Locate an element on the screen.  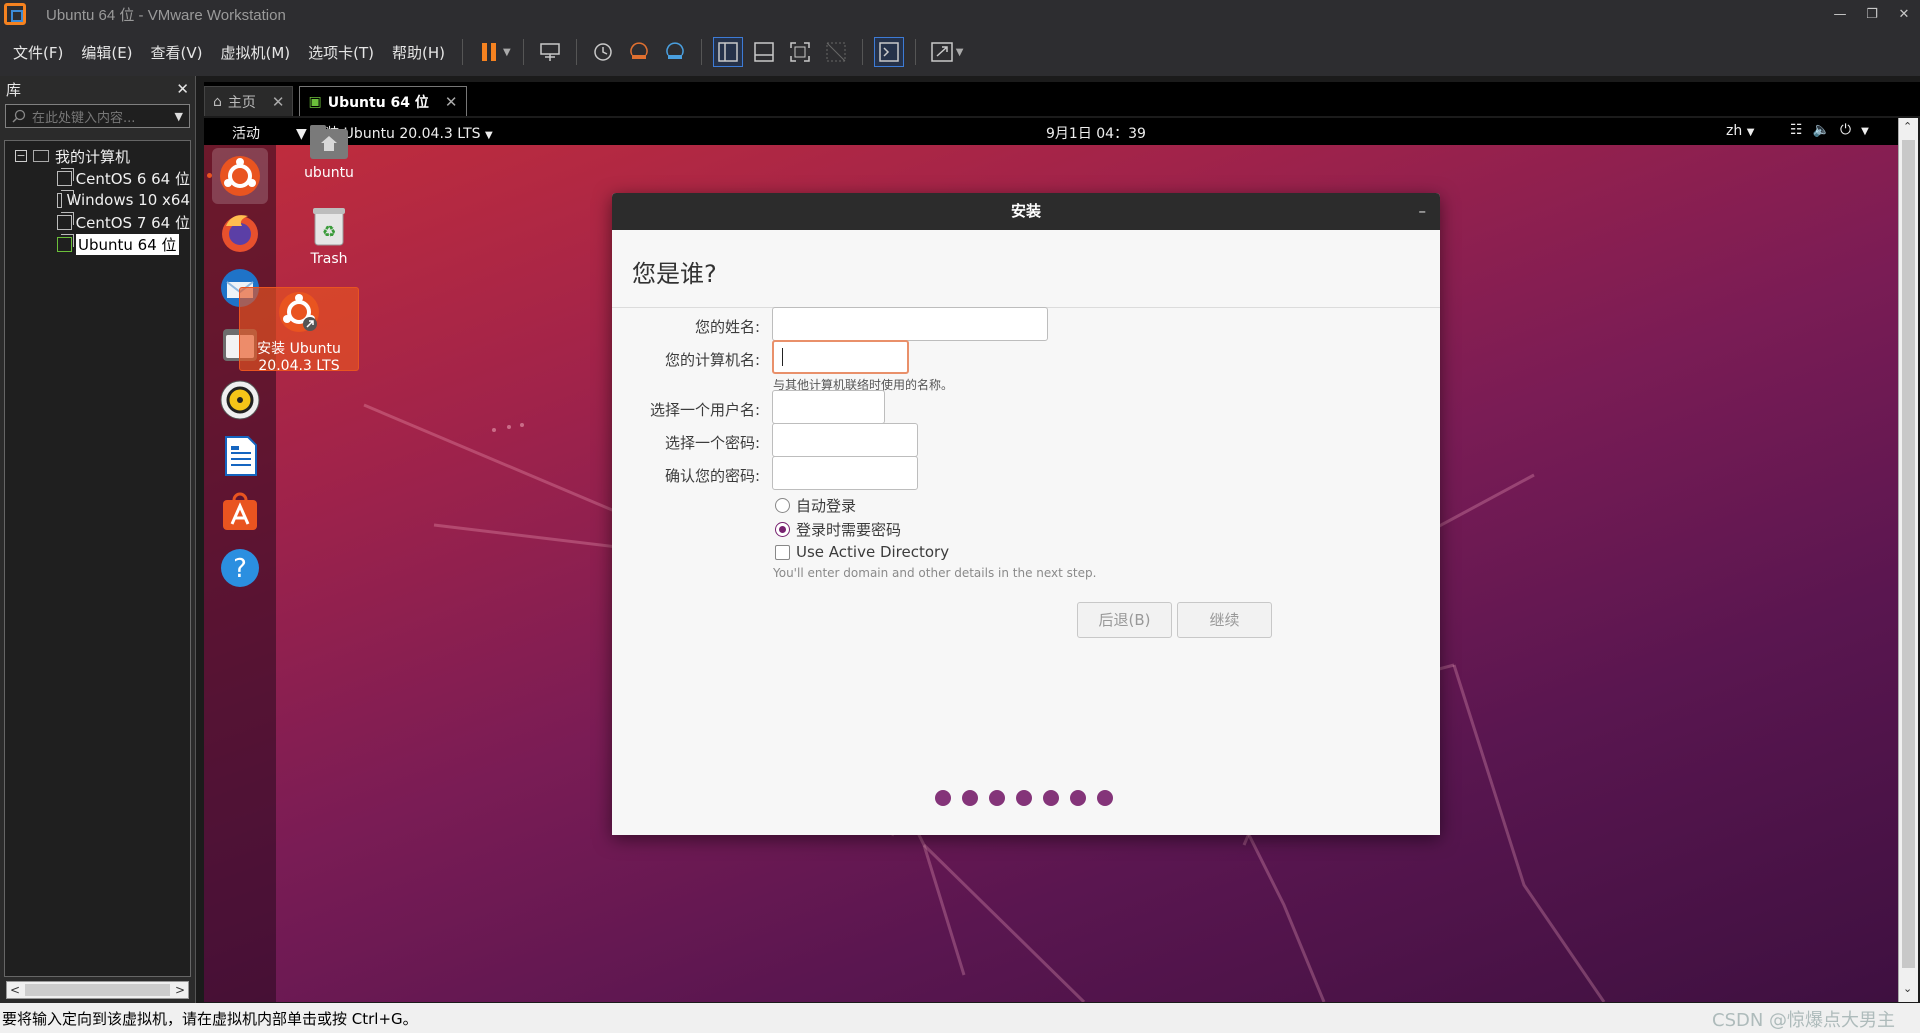
menu-help: 帮助(H) is located at coordinates (418, 52).